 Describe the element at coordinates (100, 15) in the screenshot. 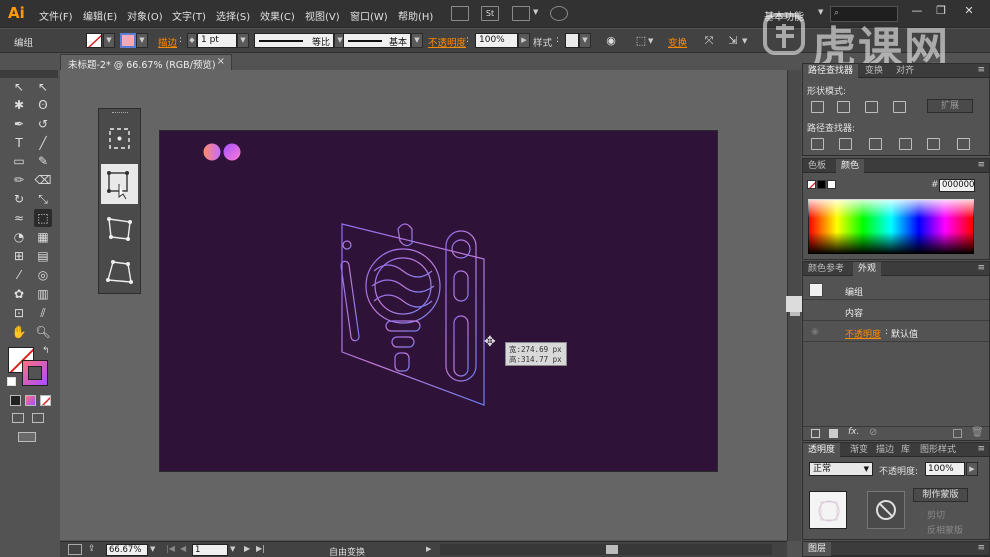

I see `menu-edit: 编辑(E)` at that location.